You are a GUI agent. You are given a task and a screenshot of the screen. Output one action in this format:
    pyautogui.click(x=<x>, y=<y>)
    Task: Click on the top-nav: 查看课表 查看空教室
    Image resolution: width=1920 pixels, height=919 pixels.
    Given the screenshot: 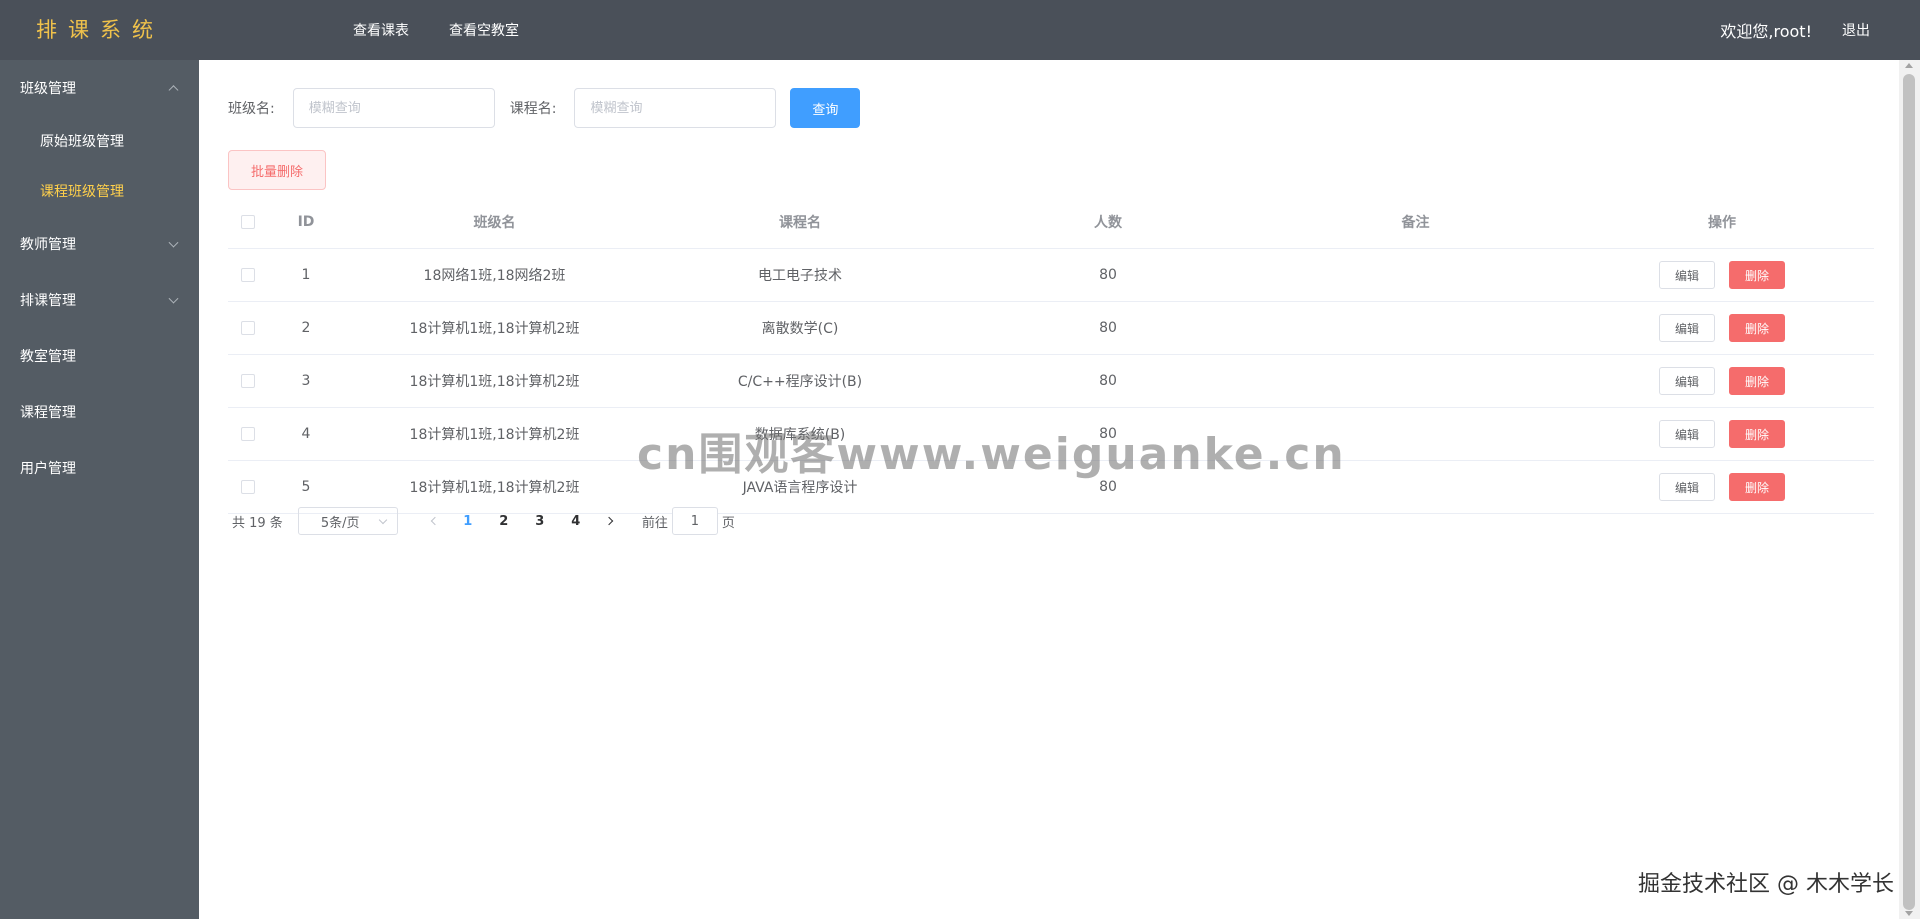 What is the action you would take?
    pyautogui.click(x=456, y=30)
    